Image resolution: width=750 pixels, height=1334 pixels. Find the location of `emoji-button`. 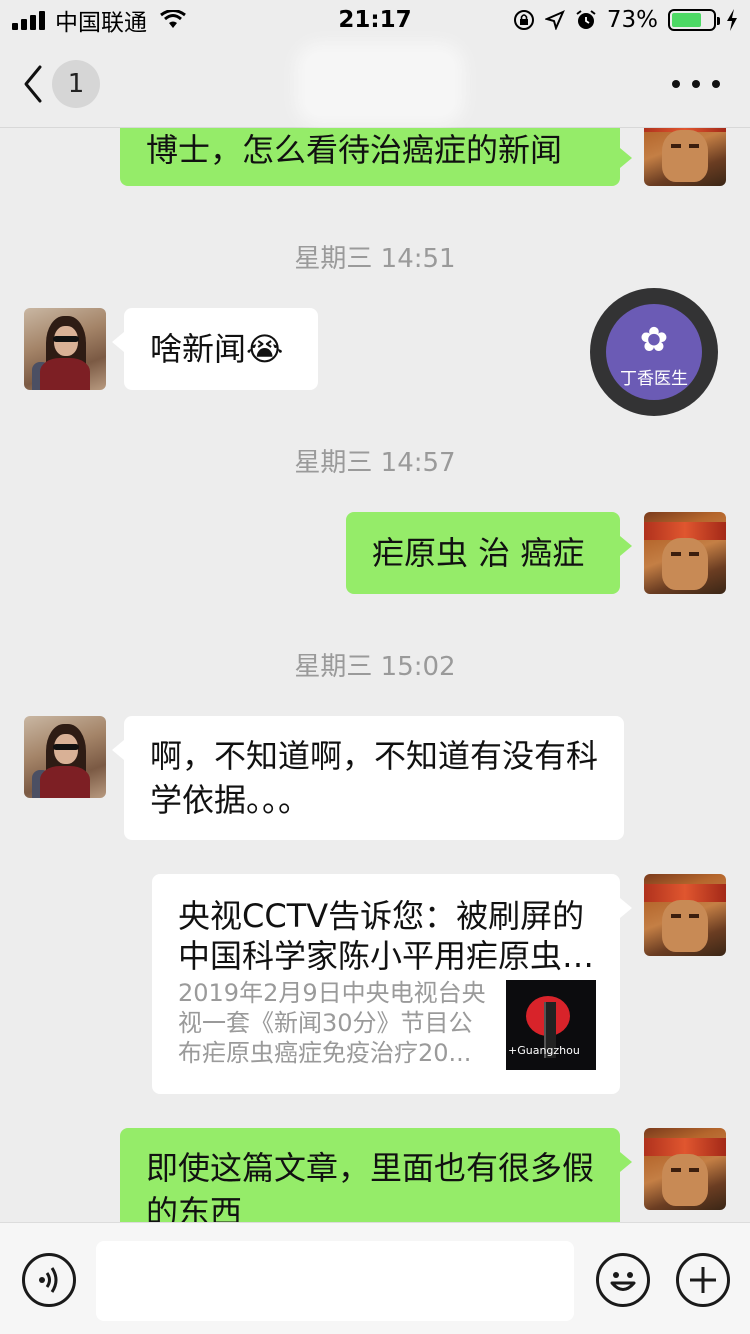

emoji-button is located at coordinates (623, 1280).